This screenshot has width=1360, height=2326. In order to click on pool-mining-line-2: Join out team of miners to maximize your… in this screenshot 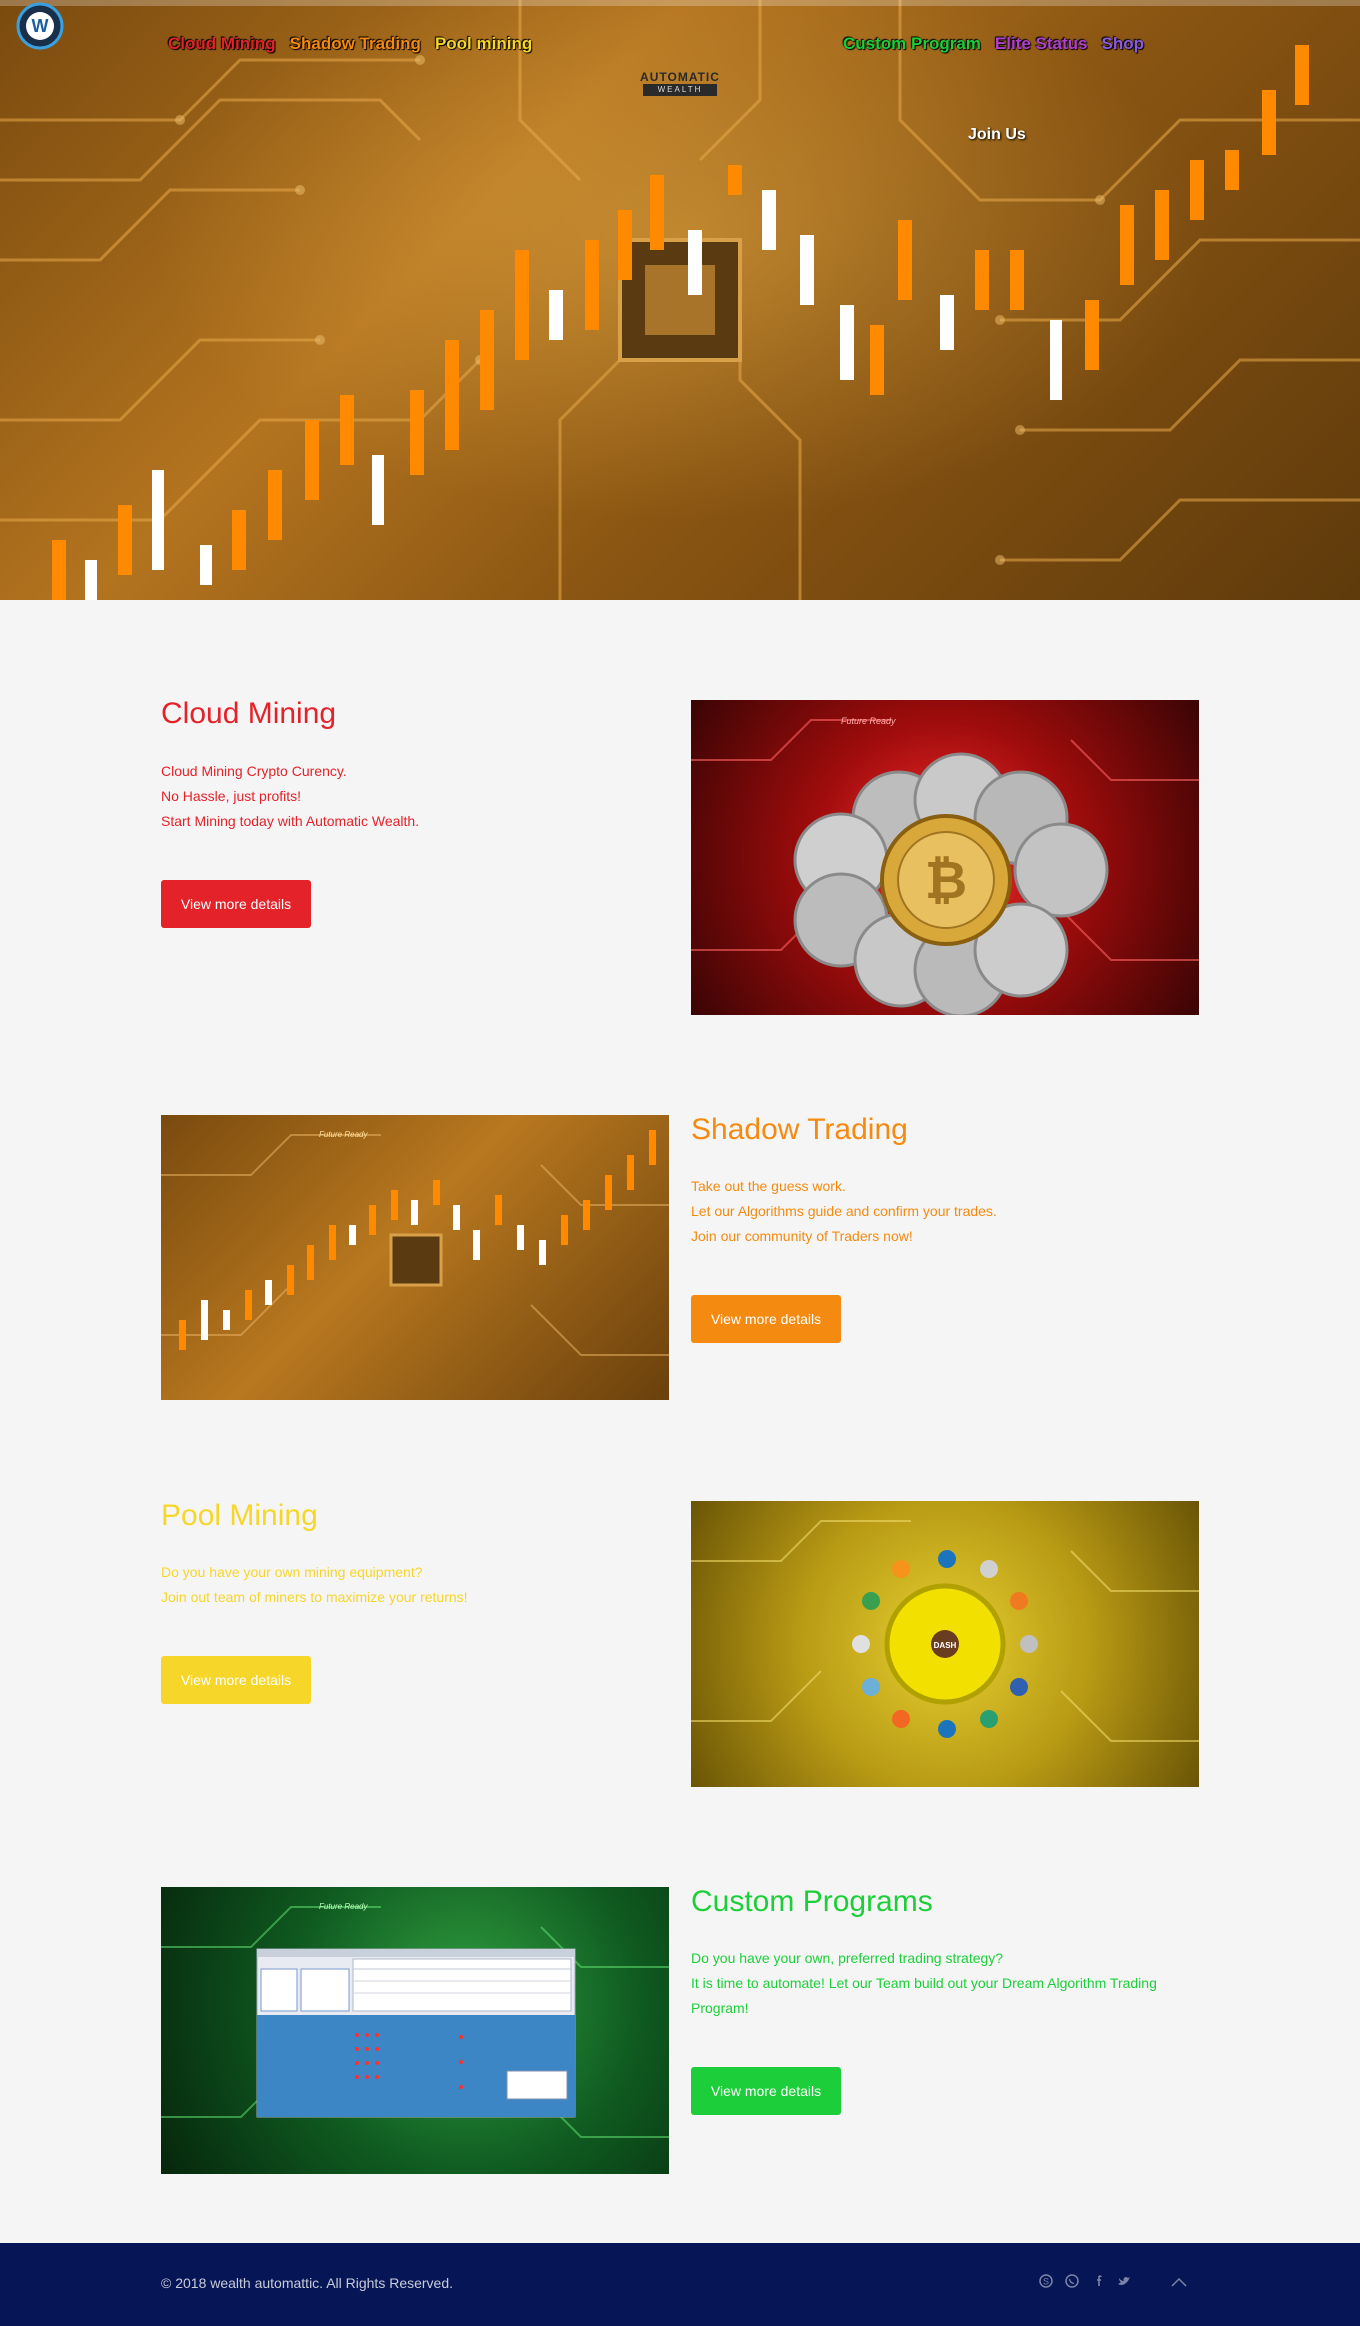, I will do `click(314, 1597)`.